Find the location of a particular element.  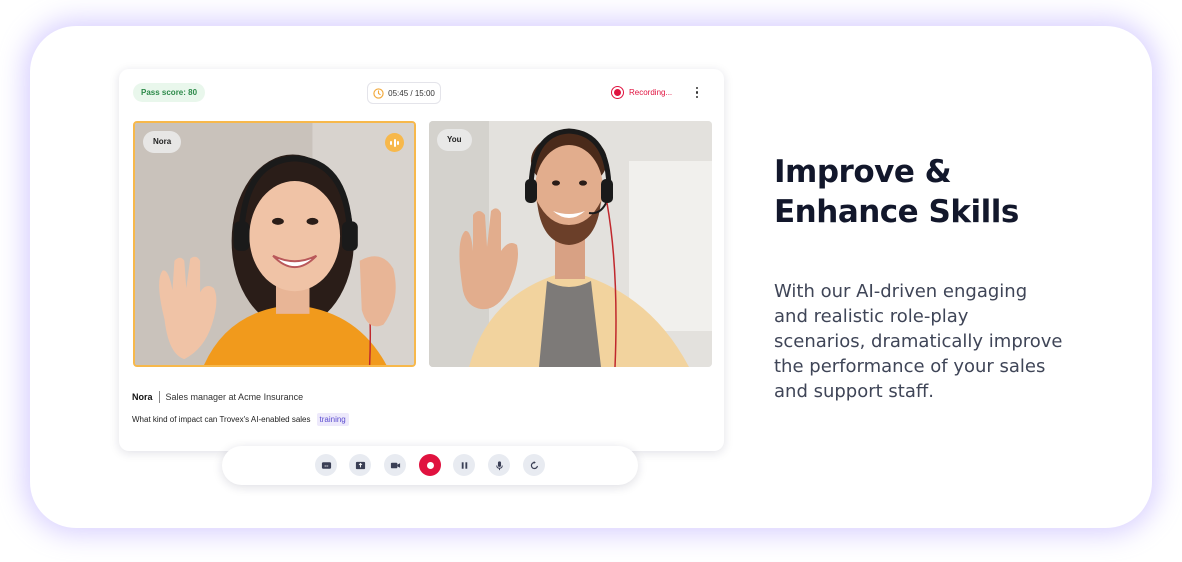

microphone-button is located at coordinates (499, 465).